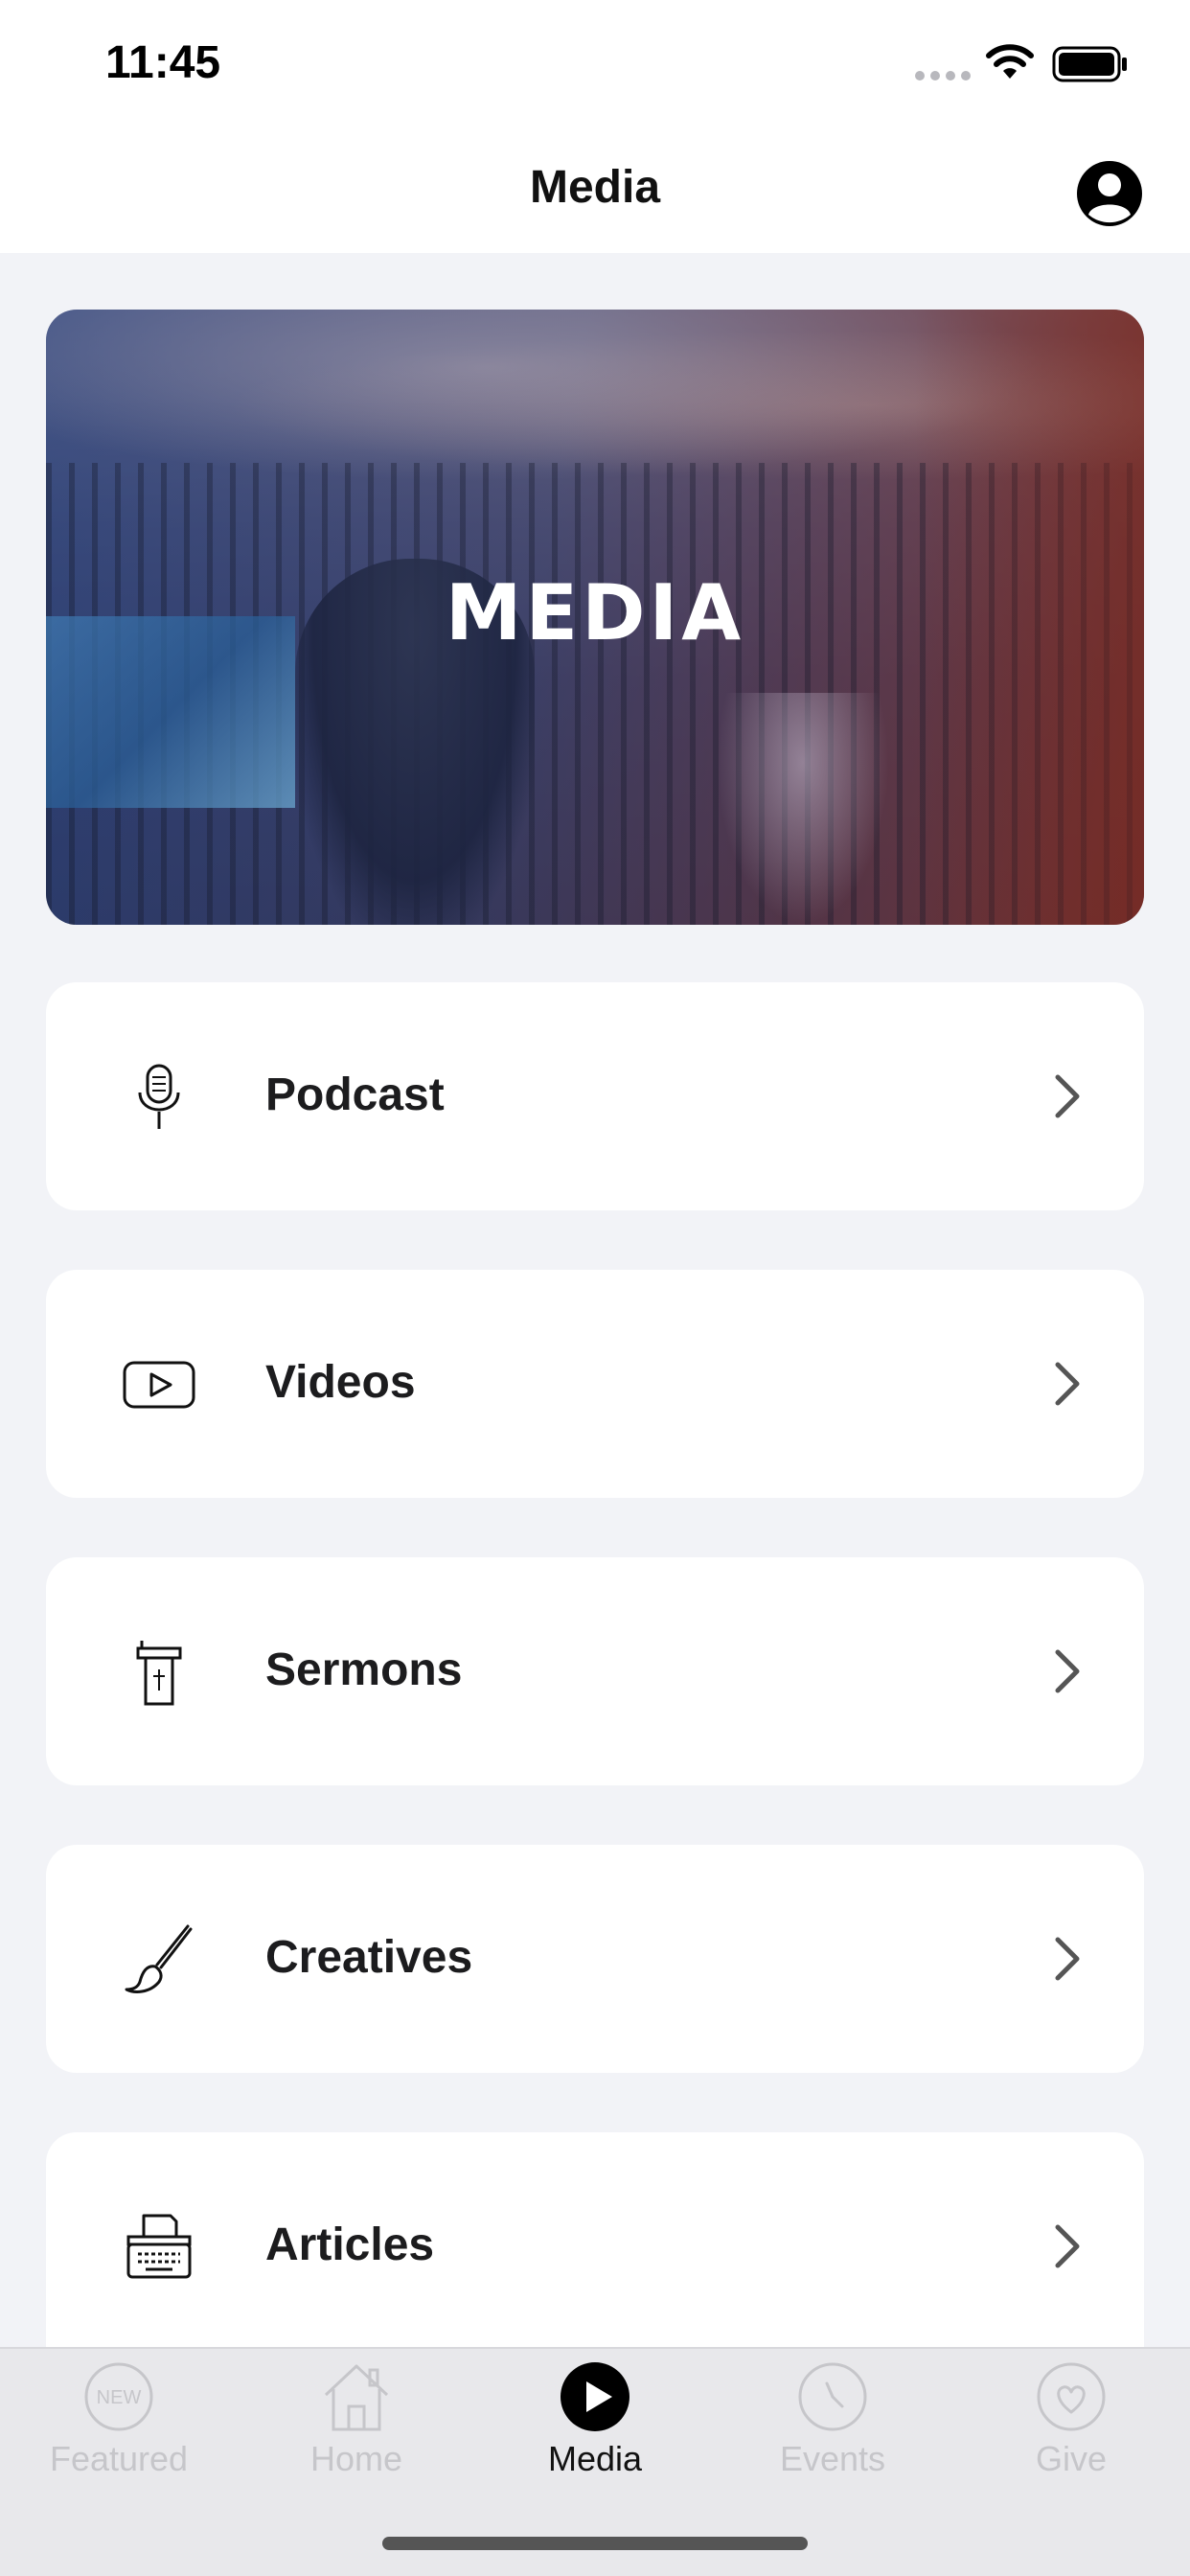 The width and height of the screenshot is (1190, 2576). Describe the element at coordinates (1071, 2432) in the screenshot. I see `tab-give: Give` at that location.